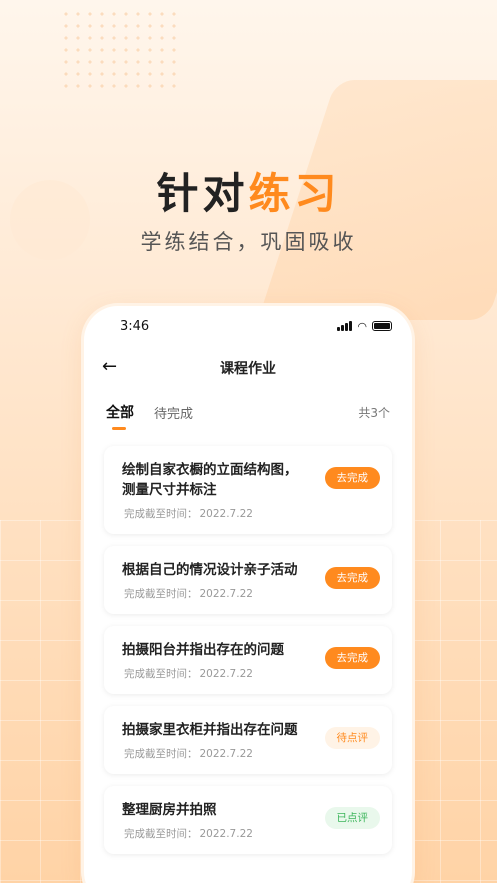  I want to click on status-icons: ◠, so click(364, 326).